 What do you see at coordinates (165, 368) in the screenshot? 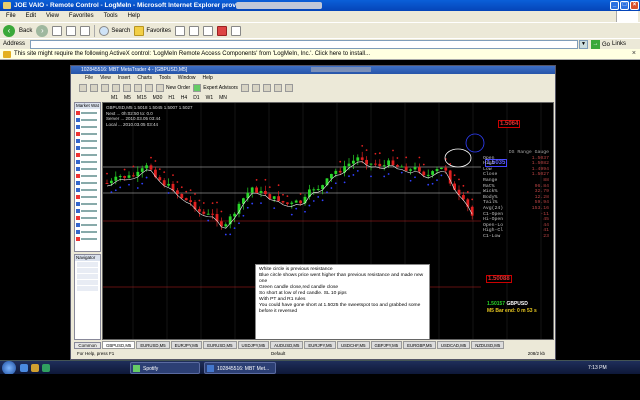
I see `taskbar-item-spotify: Spotify` at bounding box center [165, 368].